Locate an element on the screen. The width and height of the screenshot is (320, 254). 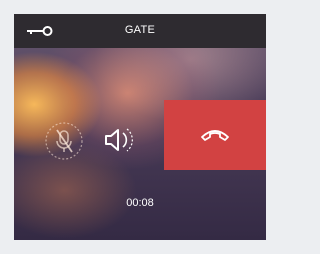
top-bar: GATE is located at coordinates (140, 31).